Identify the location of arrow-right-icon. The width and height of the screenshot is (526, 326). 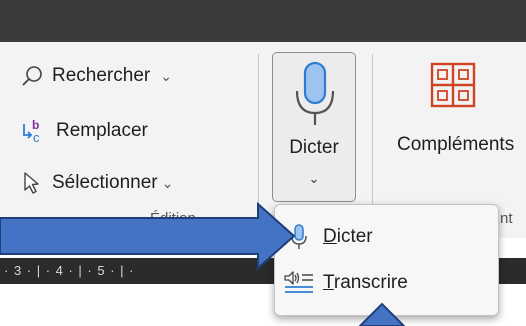
(148, 236).